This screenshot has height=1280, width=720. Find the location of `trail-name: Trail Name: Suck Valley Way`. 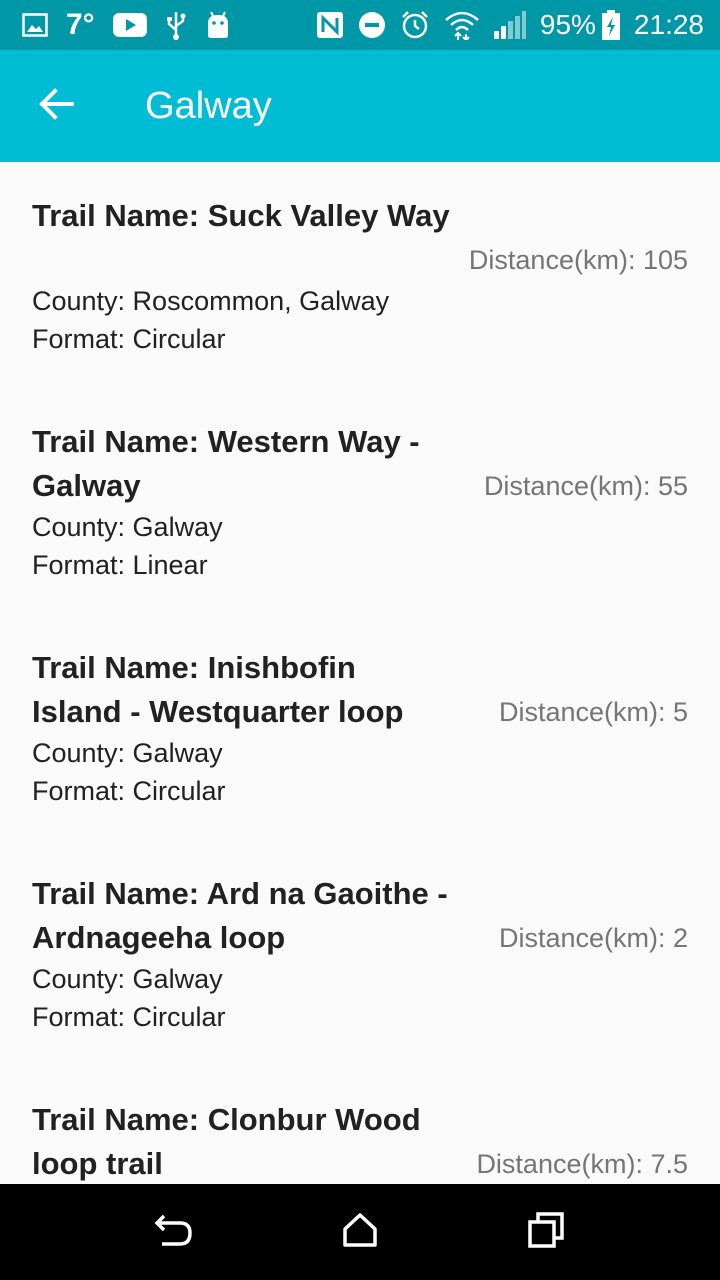

trail-name: Trail Name: Suck Valley Way is located at coordinates (241, 215).